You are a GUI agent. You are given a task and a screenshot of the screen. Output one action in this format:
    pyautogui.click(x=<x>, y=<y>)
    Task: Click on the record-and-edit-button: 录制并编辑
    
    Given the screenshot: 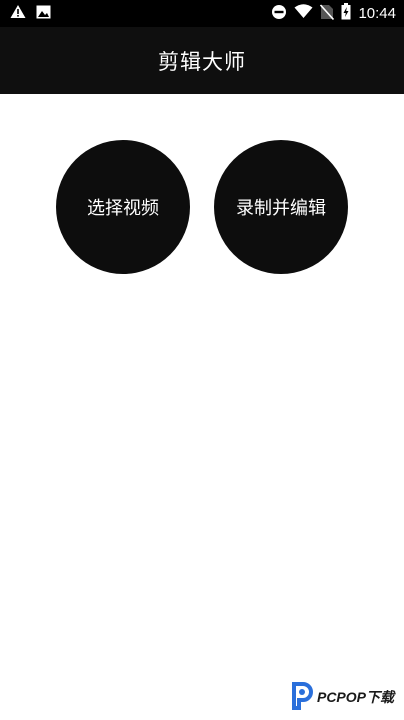 What is the action you would take?
    pyautogui.click(x=281, y=207)
    